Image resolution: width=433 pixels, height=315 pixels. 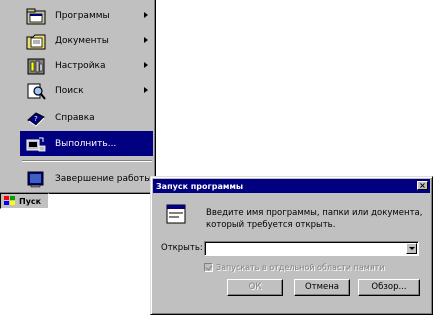 What do you see at coordinates (82, 40) in the screenshot?
I see `menu-item-label: Документы` at bounding box center [82, 40].